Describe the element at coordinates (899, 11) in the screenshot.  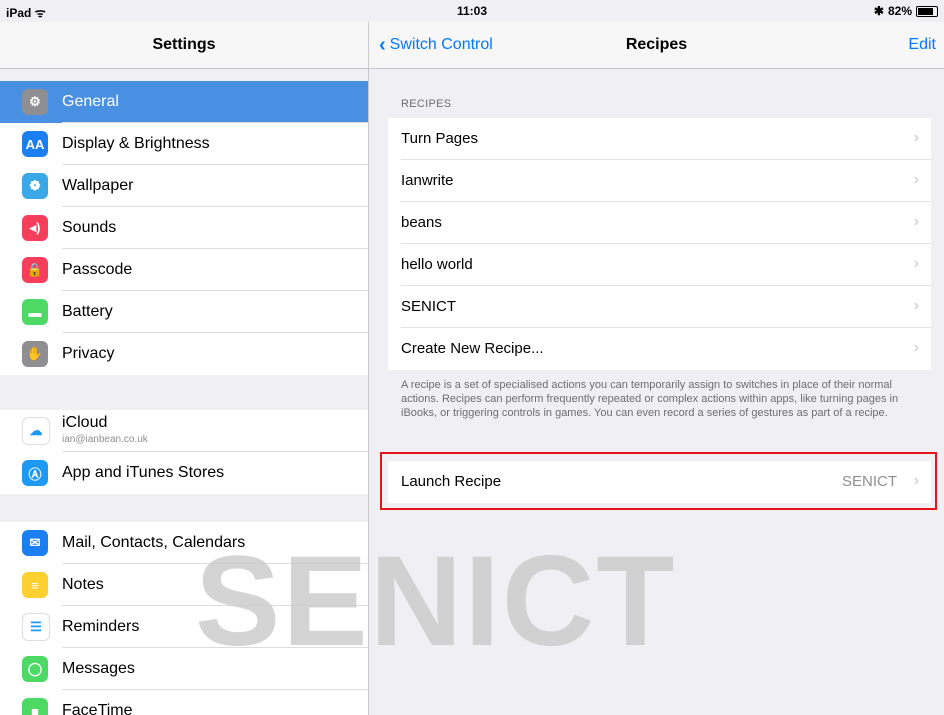
I see `battery-percent: 82%` at that location.